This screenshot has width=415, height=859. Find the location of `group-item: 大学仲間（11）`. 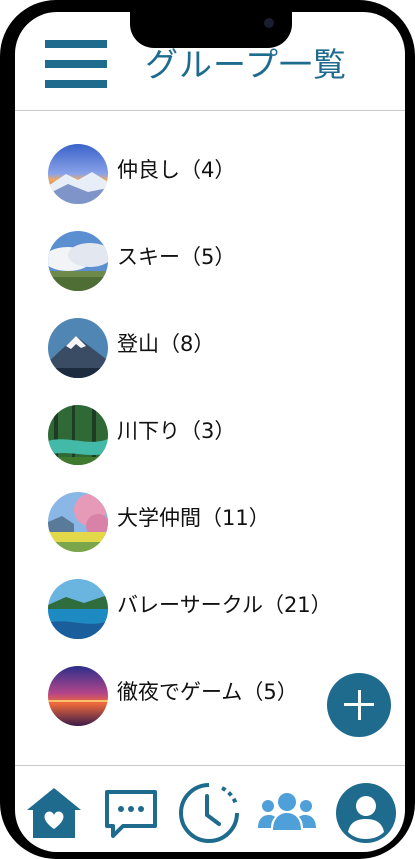

group-item: 大学仲間（11） is located at coordinates (213, 523).